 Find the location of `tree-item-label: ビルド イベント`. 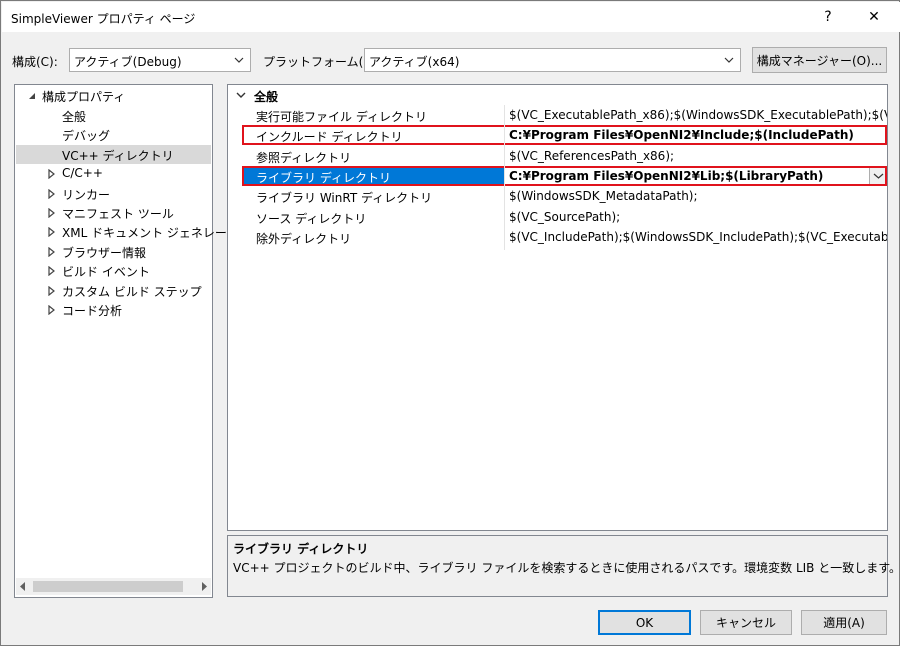

tree-item-label: ビルド イベント is located at coordinates (106, 272).